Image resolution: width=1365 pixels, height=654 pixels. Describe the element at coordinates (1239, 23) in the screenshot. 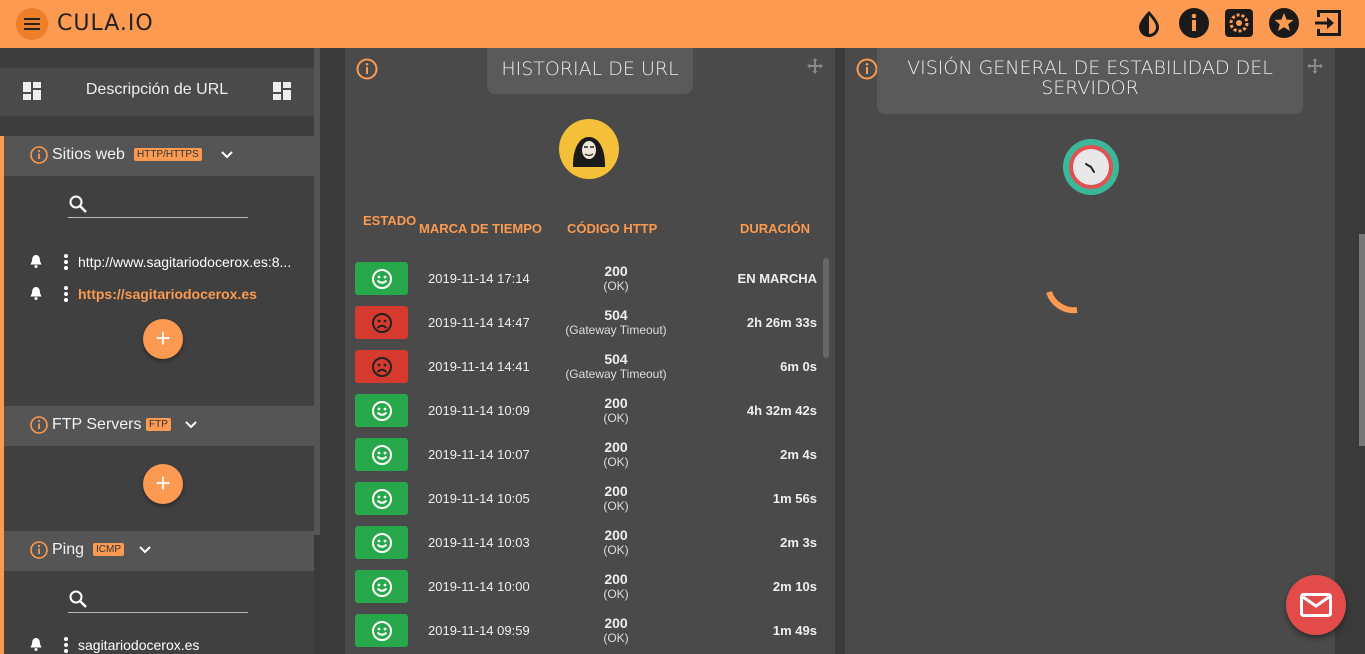

I see `settings-icon` at that location.